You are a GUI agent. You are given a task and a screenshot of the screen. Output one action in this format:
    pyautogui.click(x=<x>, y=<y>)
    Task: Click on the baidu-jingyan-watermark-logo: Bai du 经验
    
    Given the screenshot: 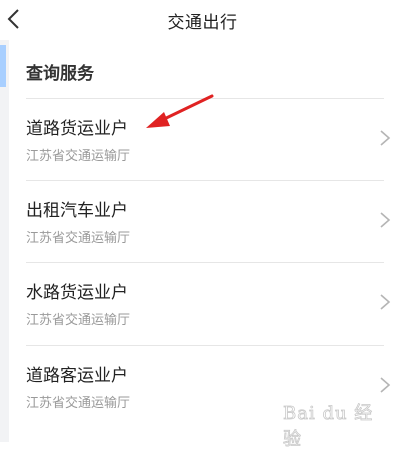 What is the action you would take?
    pyautogui.click(x=328, y=427)
    